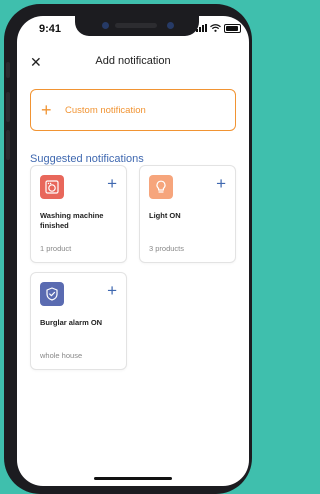 This screenshot has width=320, height=494. Describe the element at coordinates (170, 25) in the screenshot. I see `sensor-icon` at that location.